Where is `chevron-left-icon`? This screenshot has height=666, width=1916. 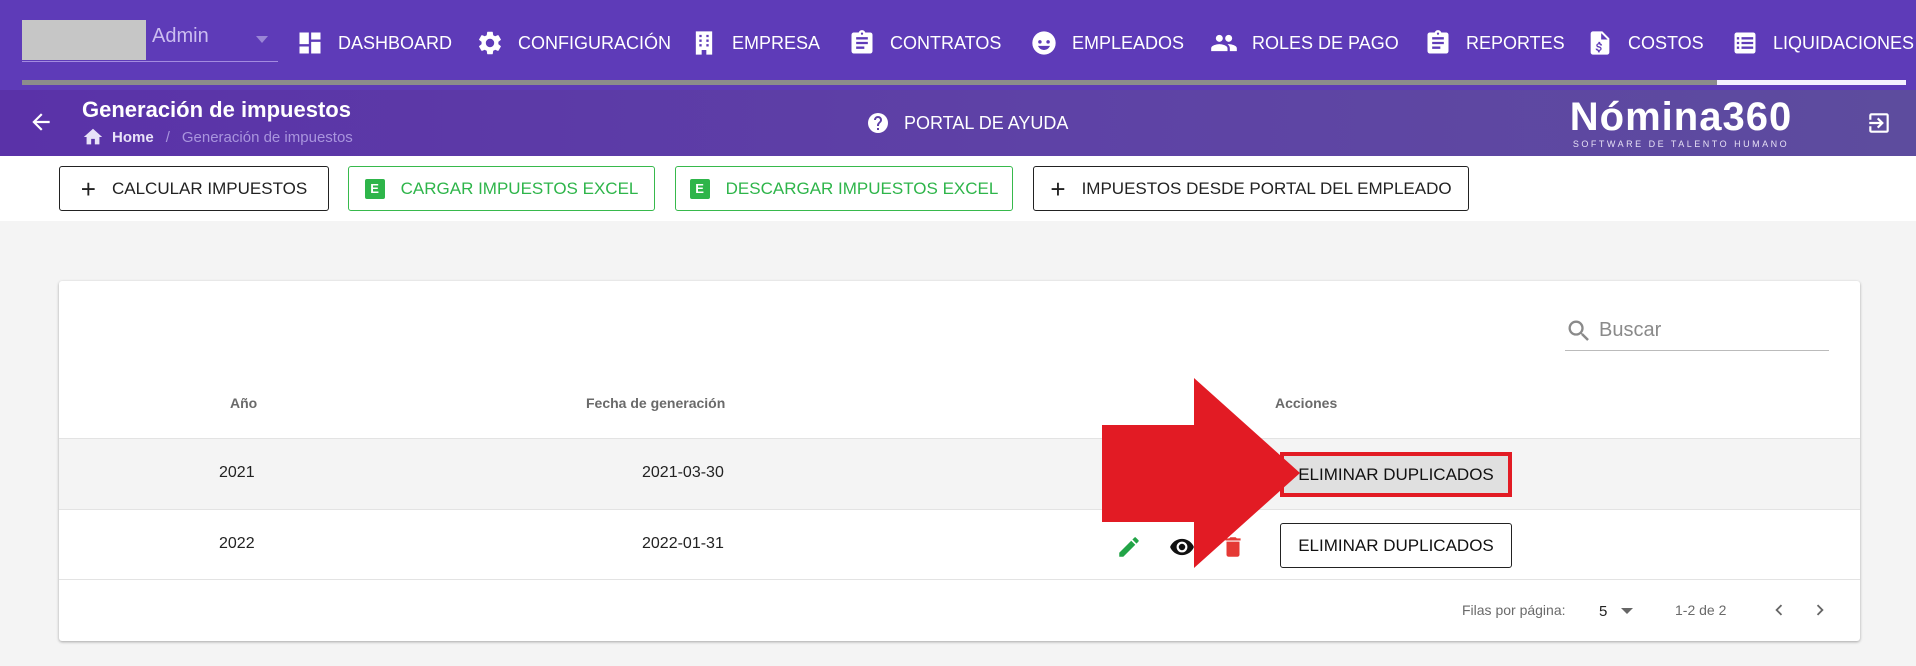 chevron-left-icon is located at coordinates (1779, 610).